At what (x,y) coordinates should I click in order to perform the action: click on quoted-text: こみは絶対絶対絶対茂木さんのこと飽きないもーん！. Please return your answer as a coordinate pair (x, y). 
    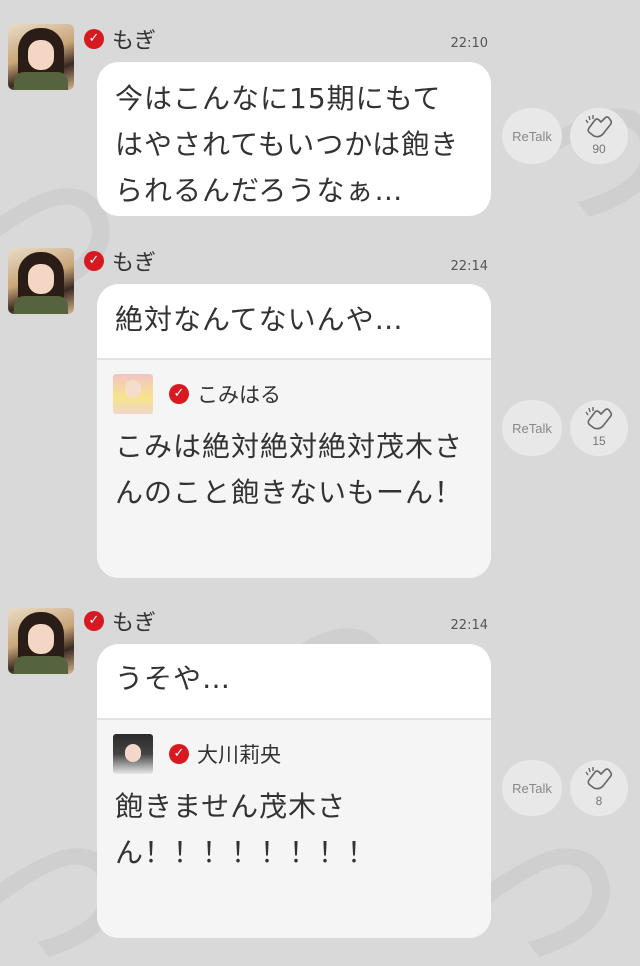
    Looking at the image, I should click on (289, 469).